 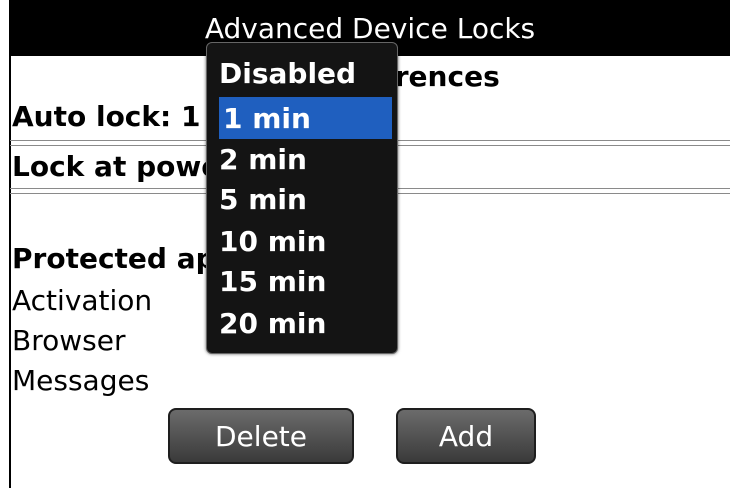 What do you see at coordinates (370, 28) in the screenshot?
I see `screen-title: Advanced Device Locks` at bounding box center [370, 28].